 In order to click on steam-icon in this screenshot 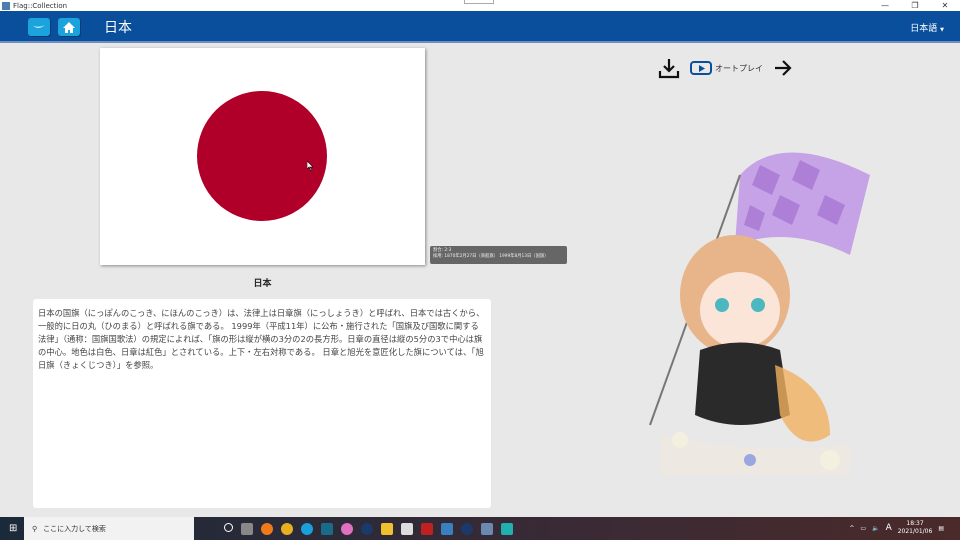, I will do `click(367, 528)`.